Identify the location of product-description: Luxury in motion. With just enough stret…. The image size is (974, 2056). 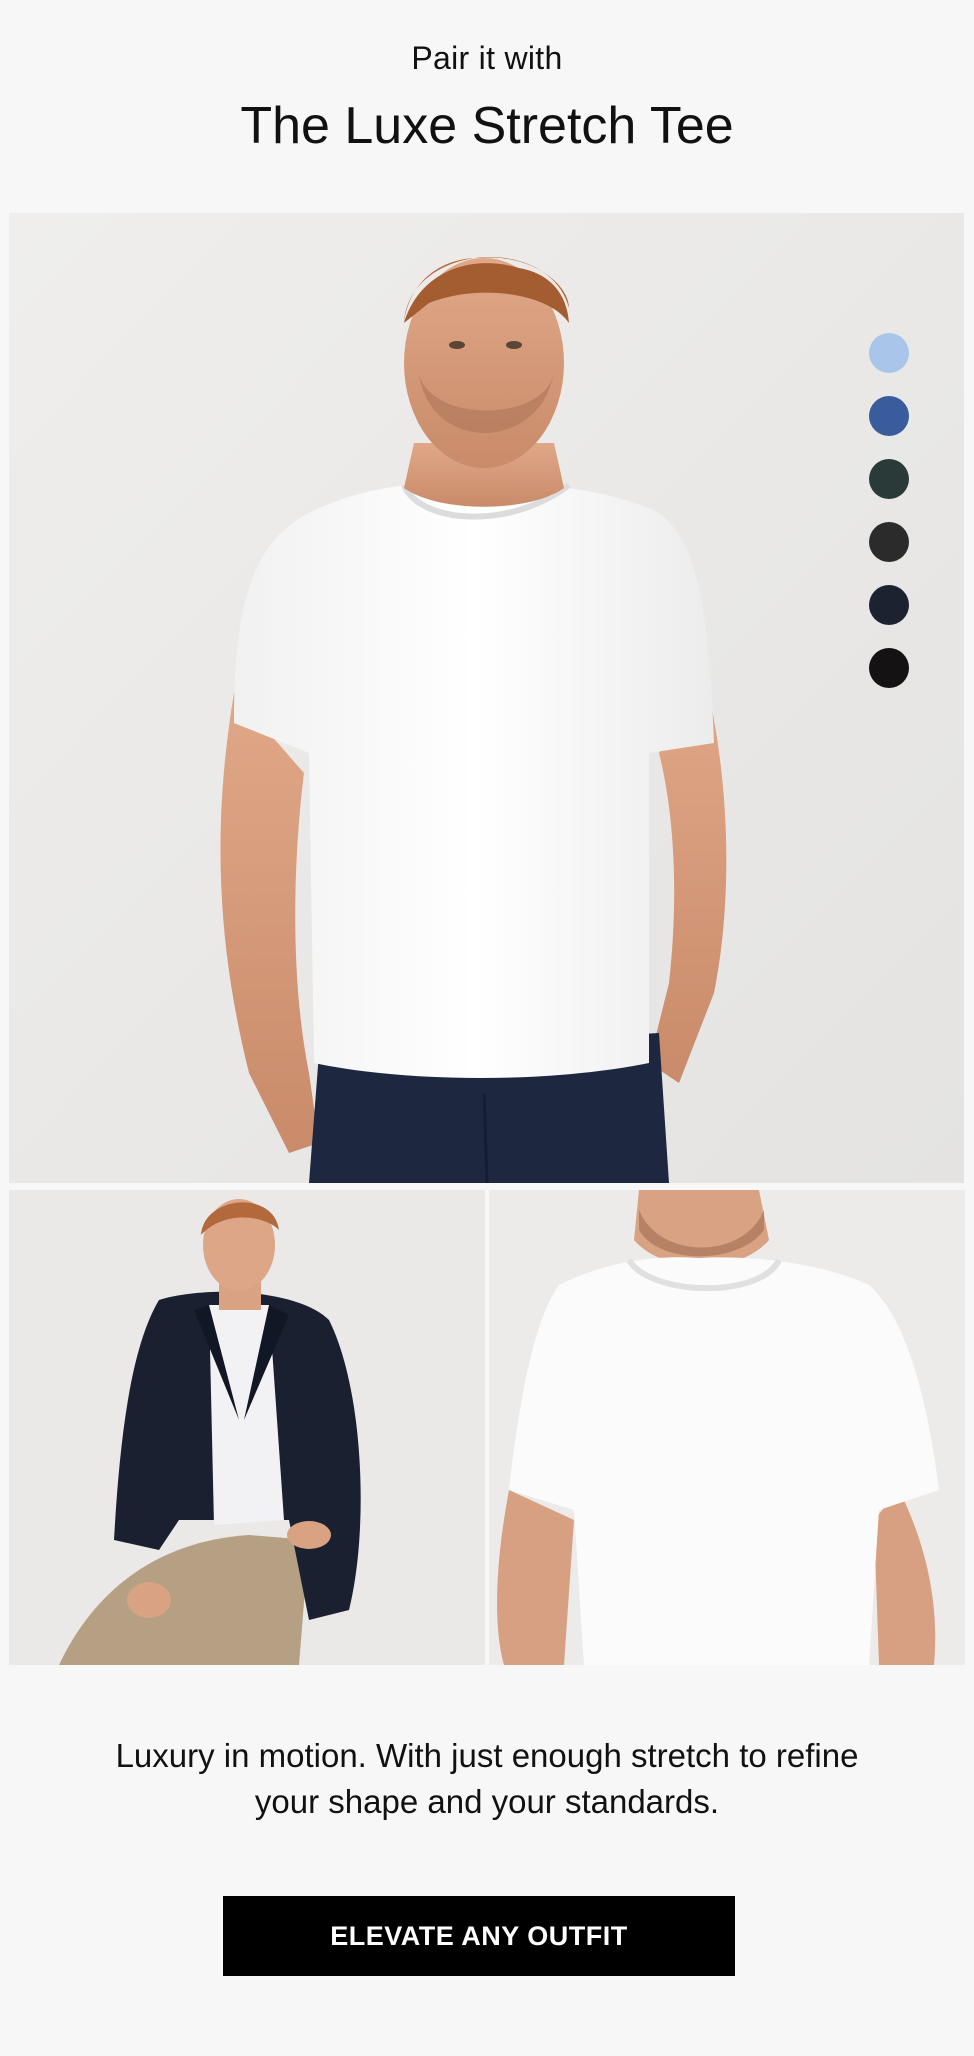
(487, 1778).